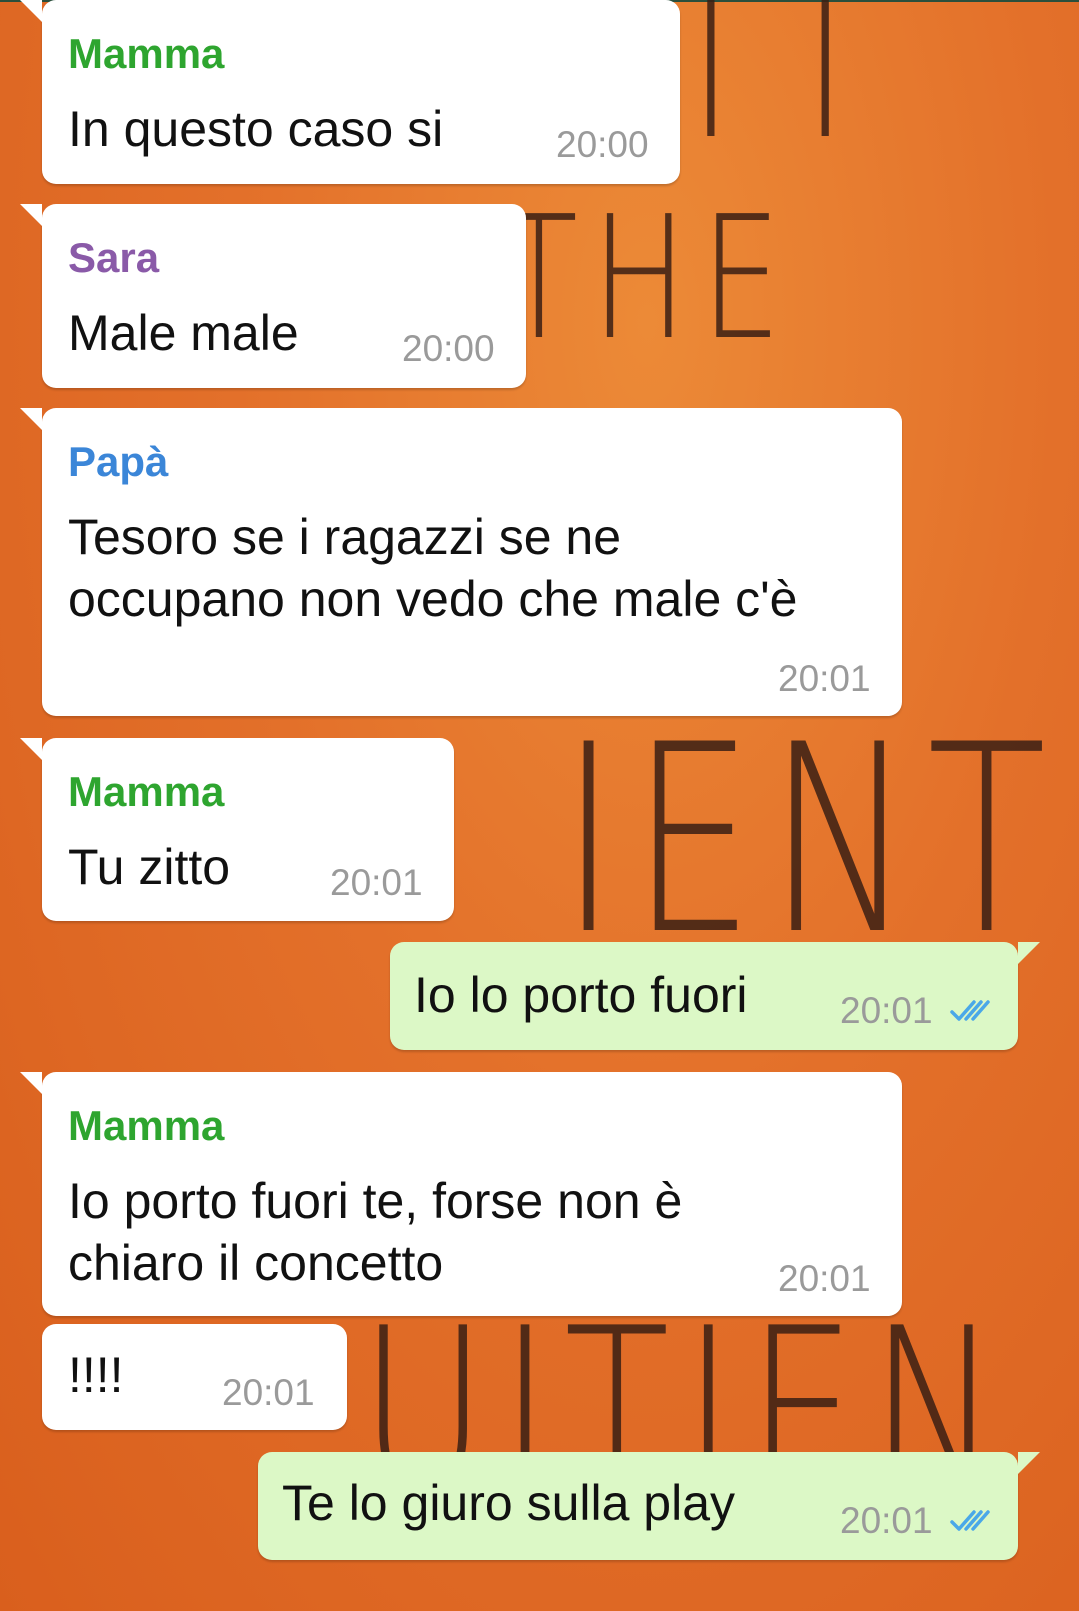  Describe the element at coordinates (775, 90) in the screenshot. I see `wallpaper-letters: I I` at that location.